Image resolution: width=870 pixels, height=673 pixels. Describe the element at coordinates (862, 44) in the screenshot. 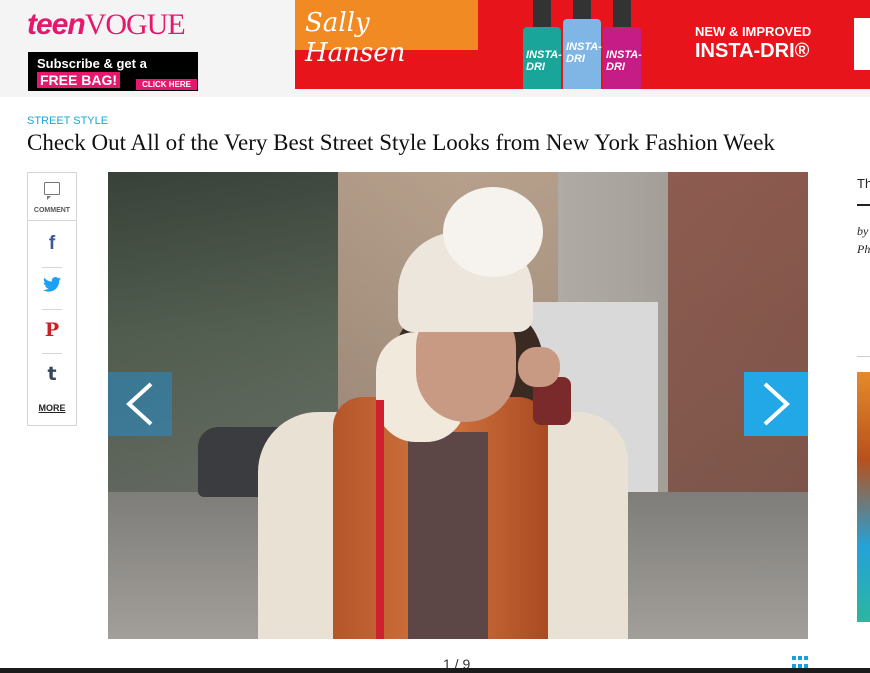

I see `ad-cta-edge` at that location.